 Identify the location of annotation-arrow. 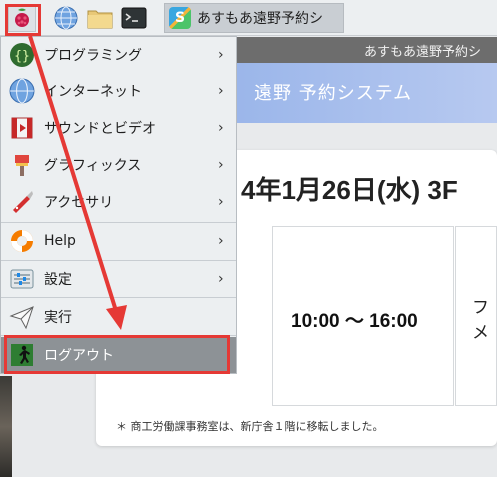
(77, 182).